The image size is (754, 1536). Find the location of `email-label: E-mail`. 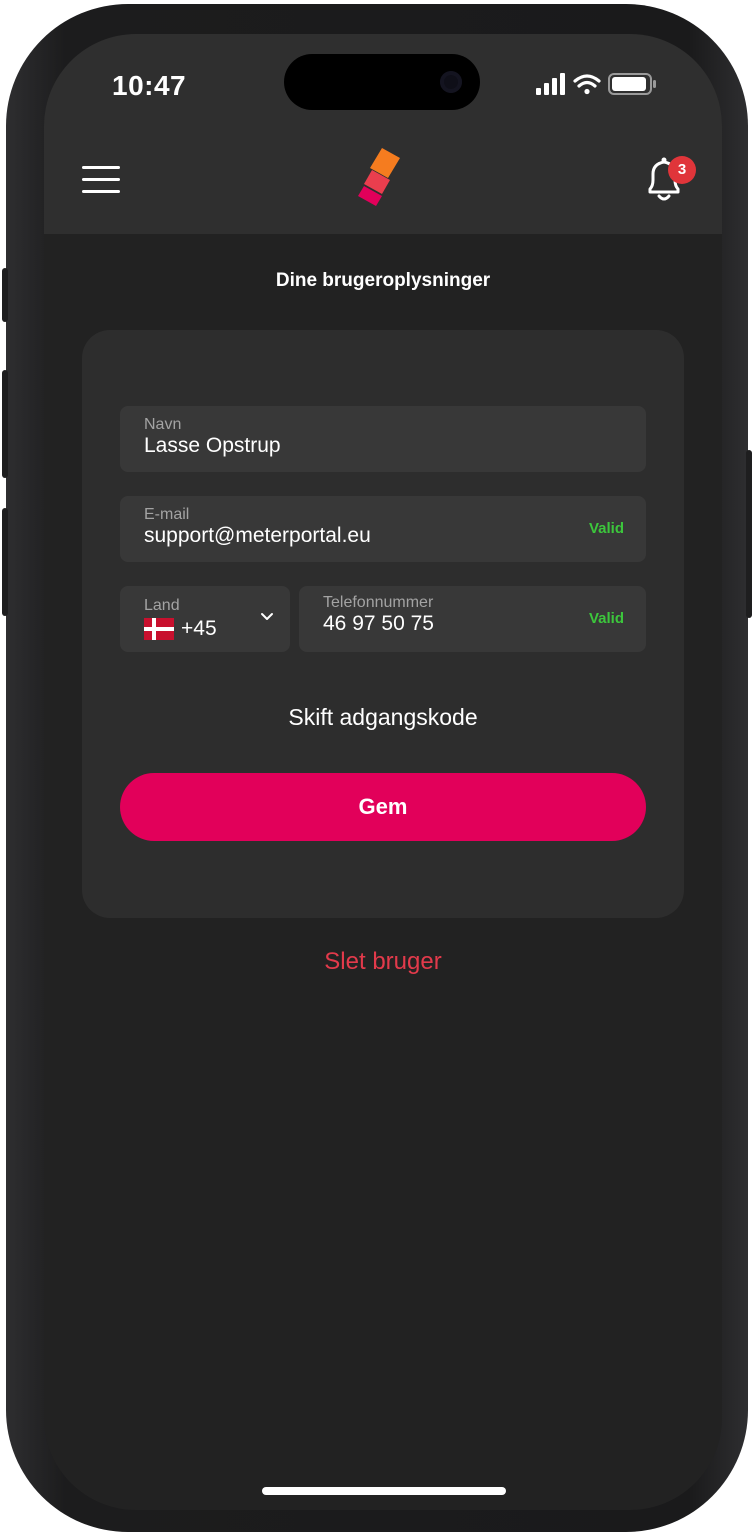

email-label: E-mail is located at coordinates (167, 514).